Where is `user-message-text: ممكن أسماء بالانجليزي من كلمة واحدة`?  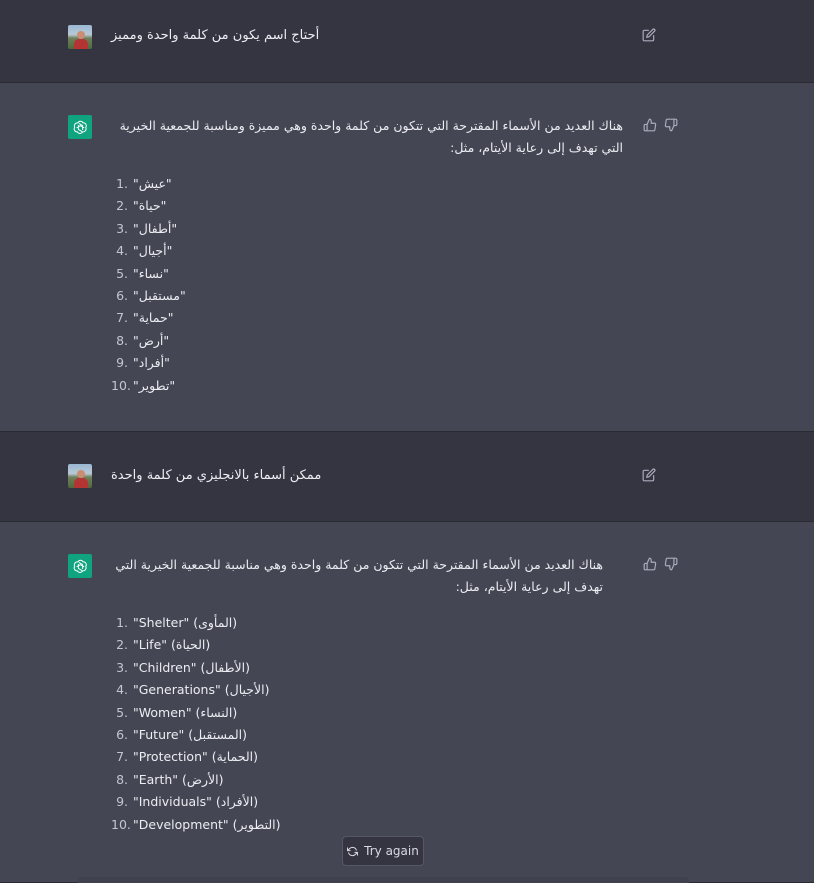
user-message-text: ممكن أسماء بالانجليزي من كلمة واحدة is located at coordinates (216, 475).